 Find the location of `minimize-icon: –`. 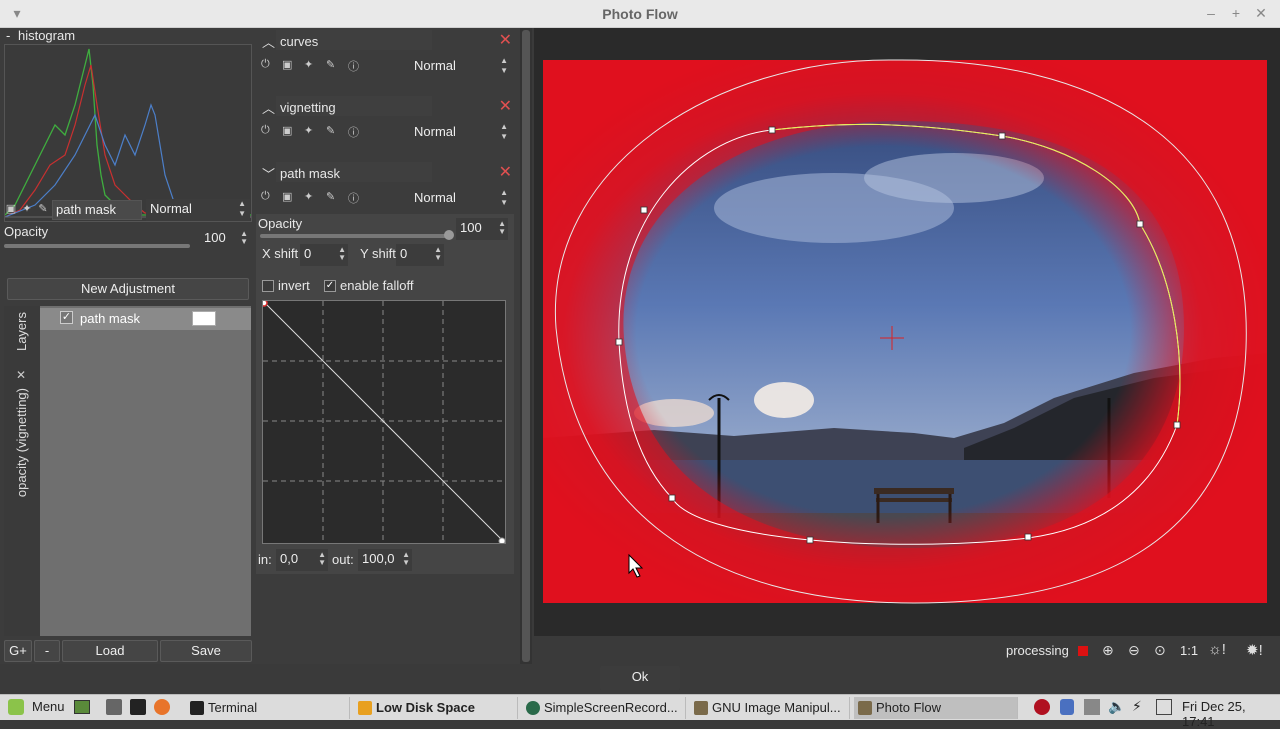

minimize-icon: – is located at coordinates (1211, 13).